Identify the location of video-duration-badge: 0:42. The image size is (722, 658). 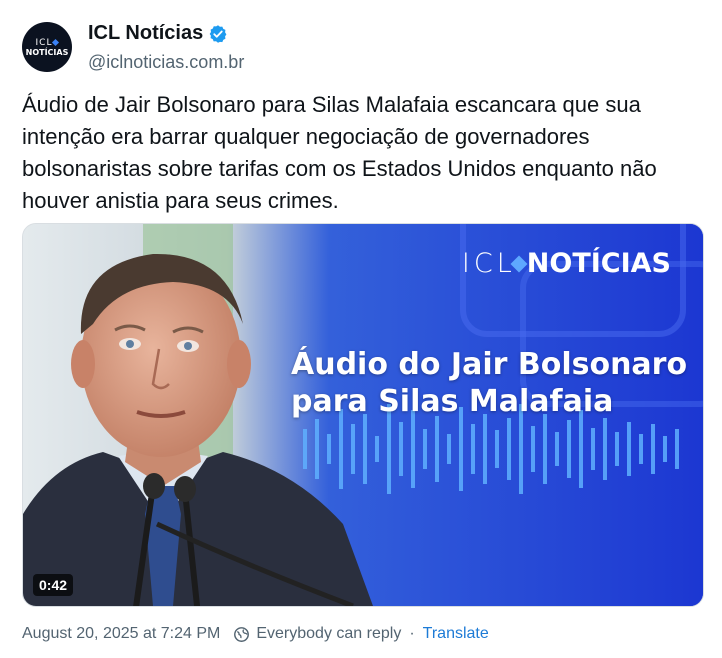
(53, 585).